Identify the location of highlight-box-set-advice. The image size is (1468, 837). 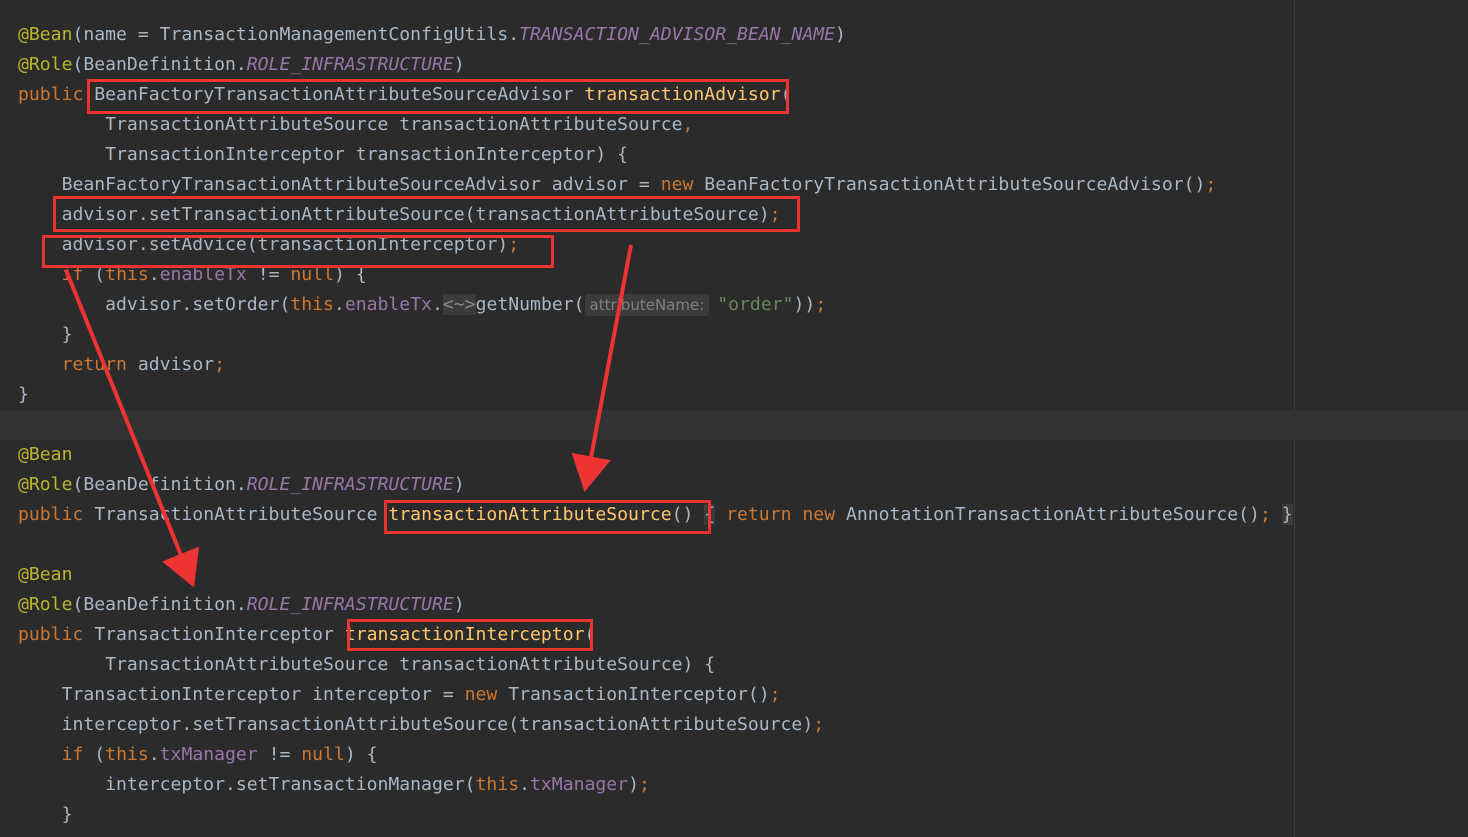
(298, 251).